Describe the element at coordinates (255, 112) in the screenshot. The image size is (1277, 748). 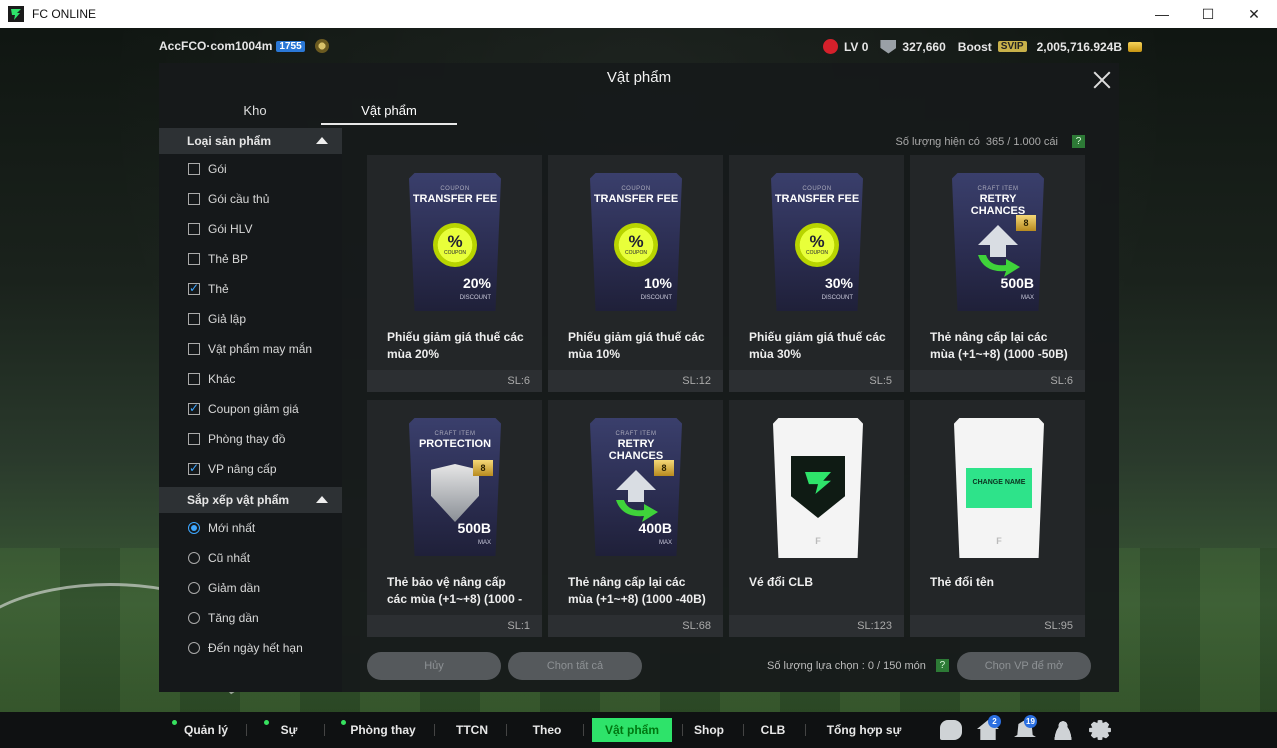
I see `tab-kho: Kho` at that location.